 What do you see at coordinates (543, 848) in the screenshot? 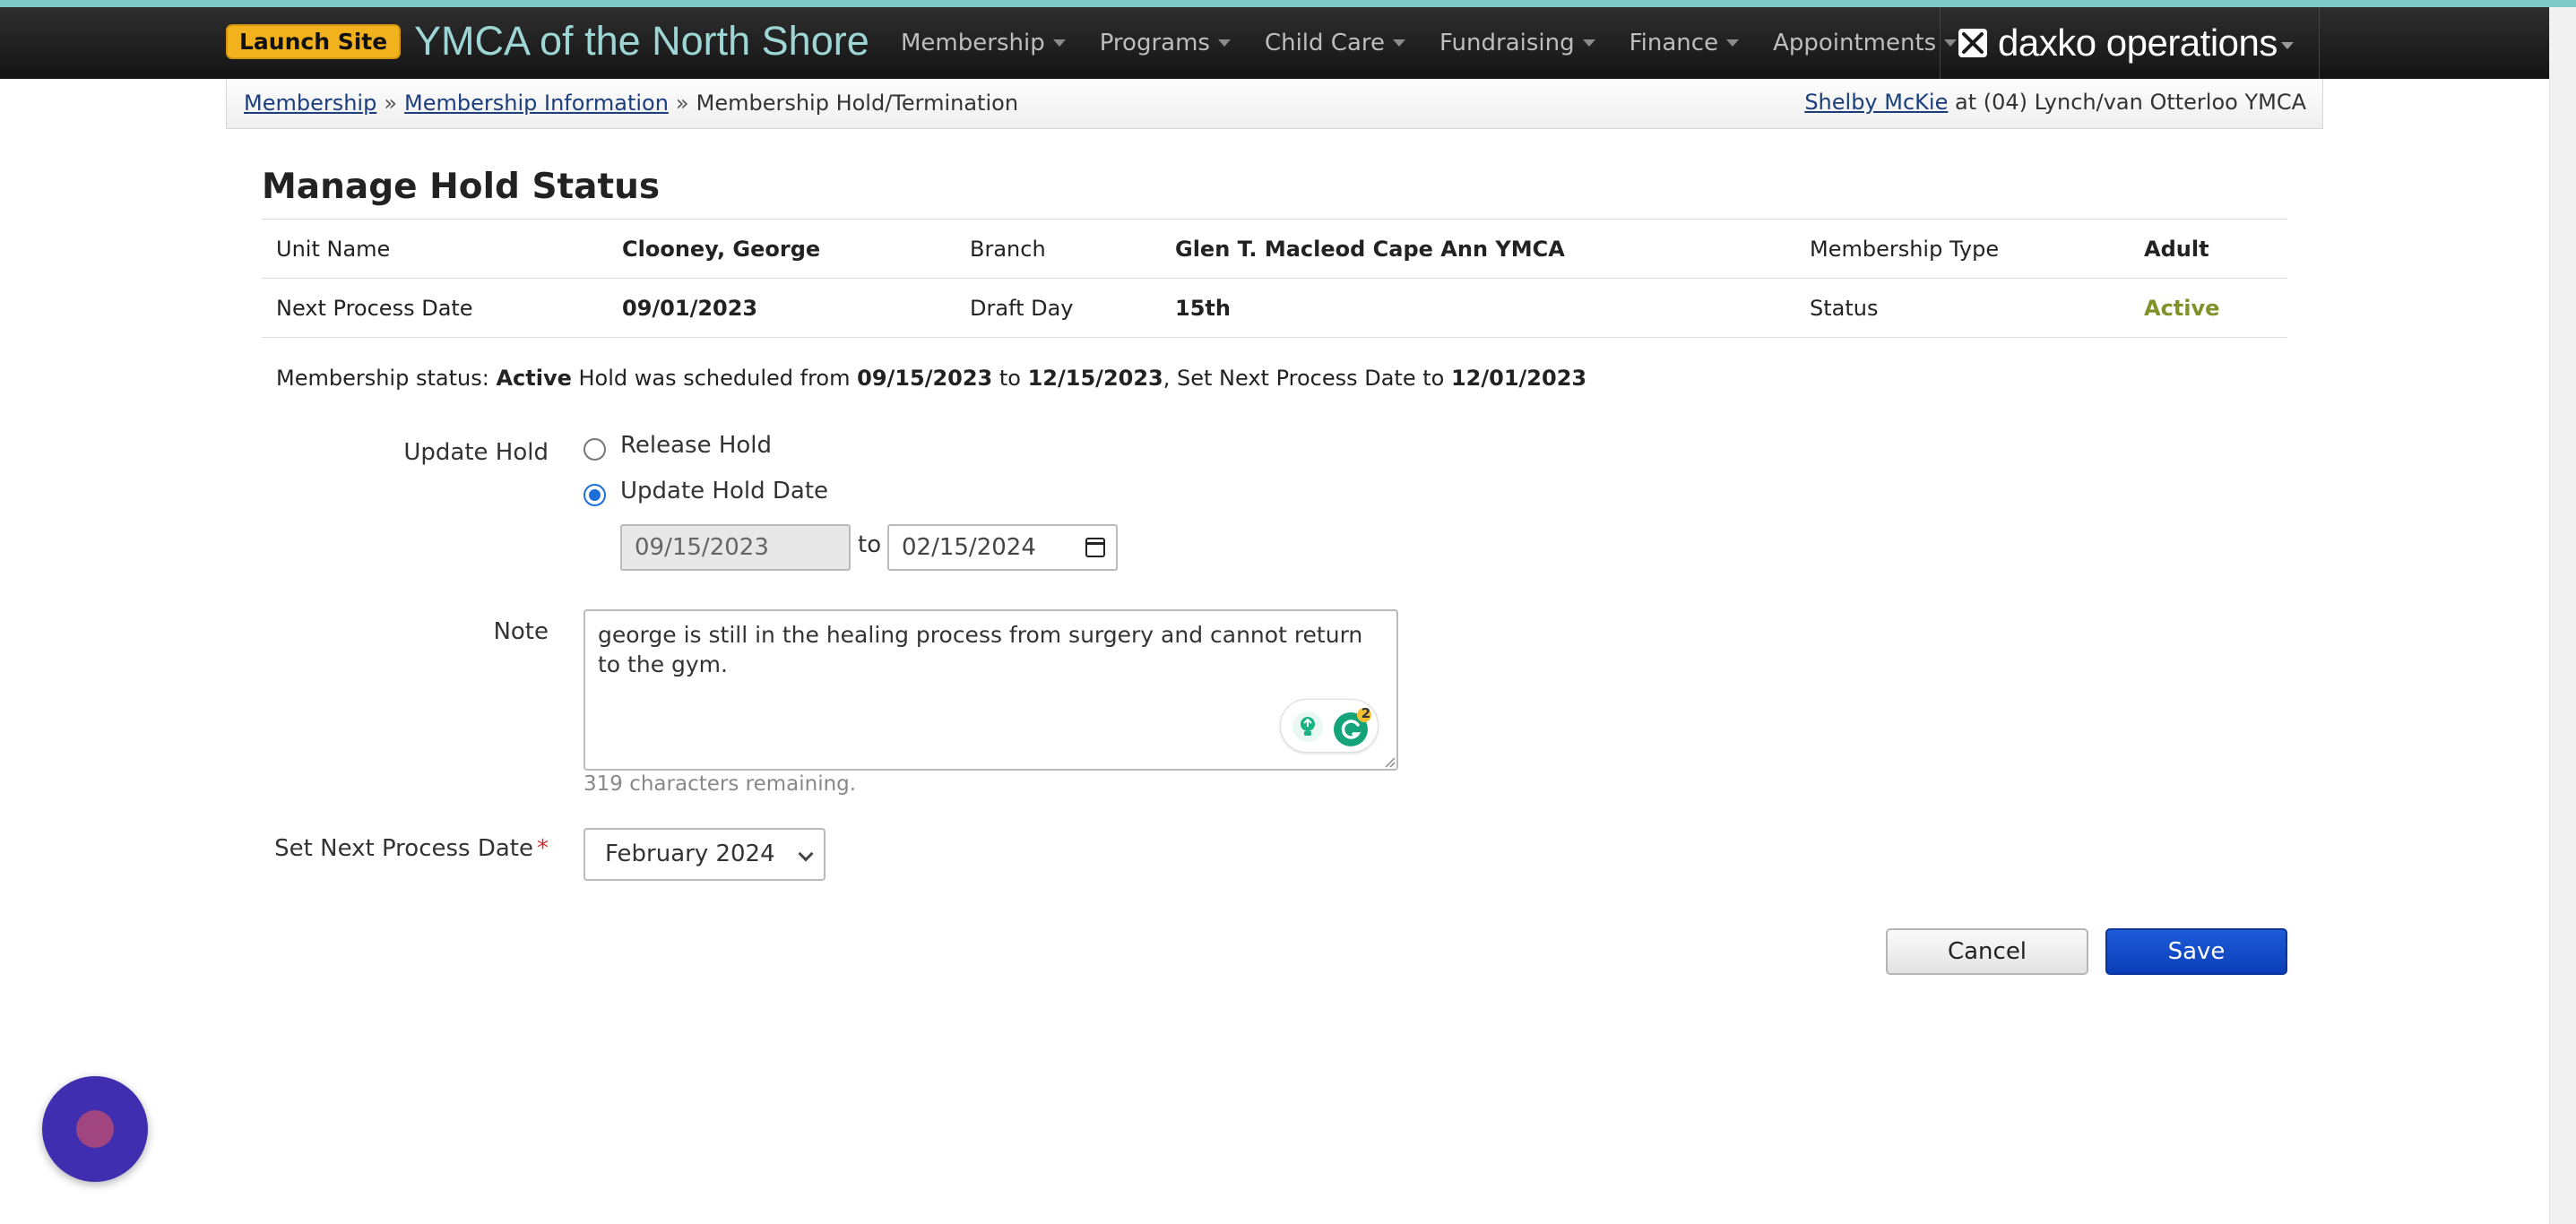
I see `required-asterisk: *` at bounding box center [543, 848].